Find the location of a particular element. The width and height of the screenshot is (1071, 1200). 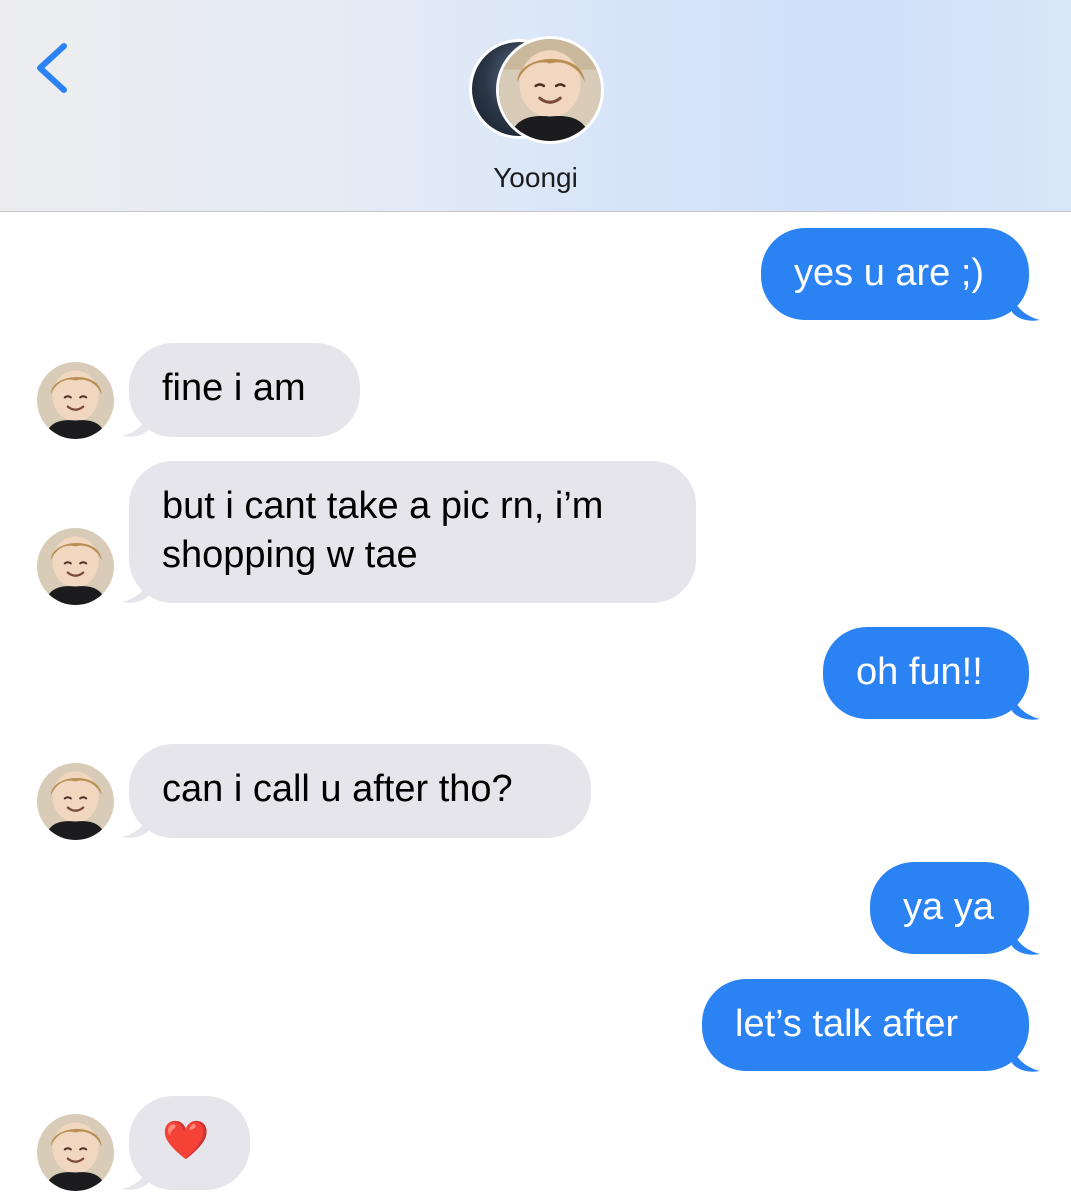

back-button is located at coordinates (52, 68).